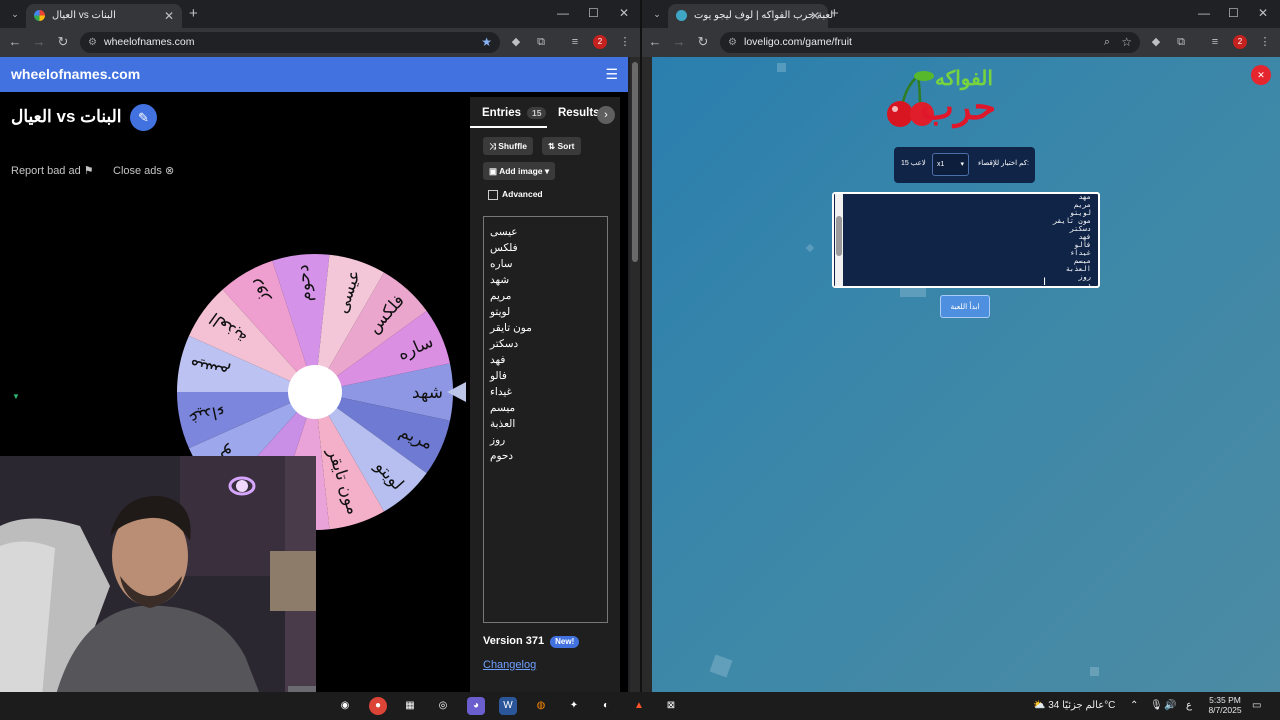 This screenshot has height=720, width=1280. What do you see at coordinates (52, 170) in the screenshot?
I see `report-bad-ad-link: Report bad ad ⚑` at bounding box center [52, 170].